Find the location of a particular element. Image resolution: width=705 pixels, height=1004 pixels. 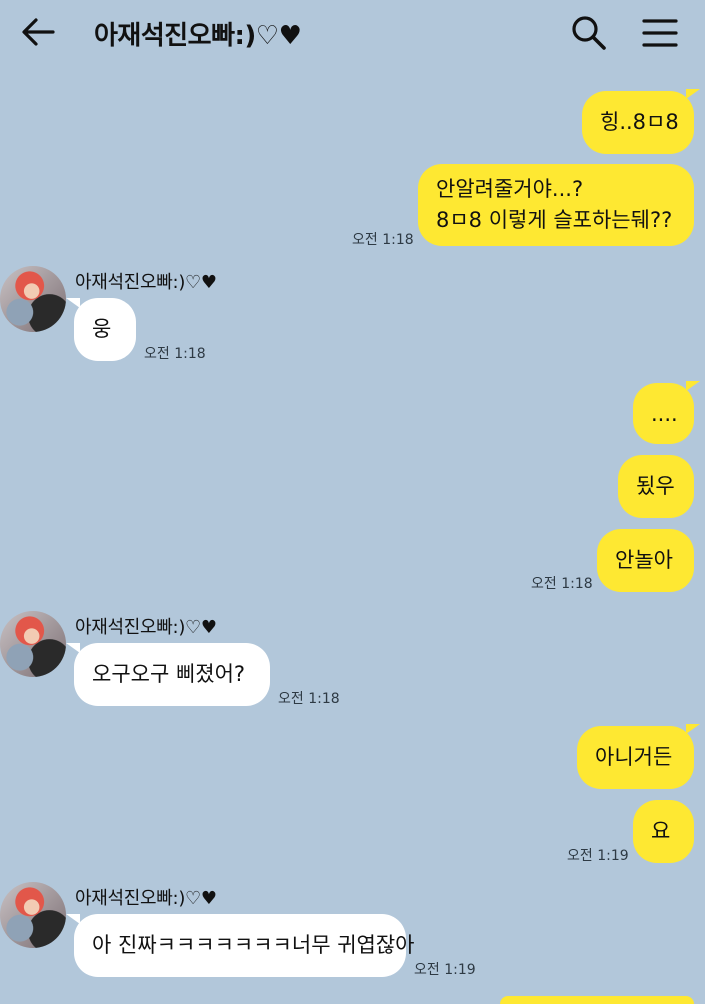

message-bubble-sent: 됬우 is located at coordinates (656, 486).